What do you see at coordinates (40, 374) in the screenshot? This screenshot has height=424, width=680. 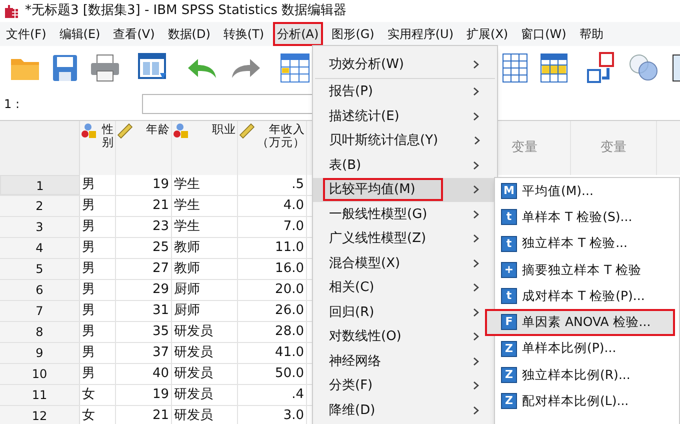 I see `row-number: 10` at bounding box center [40, 374].